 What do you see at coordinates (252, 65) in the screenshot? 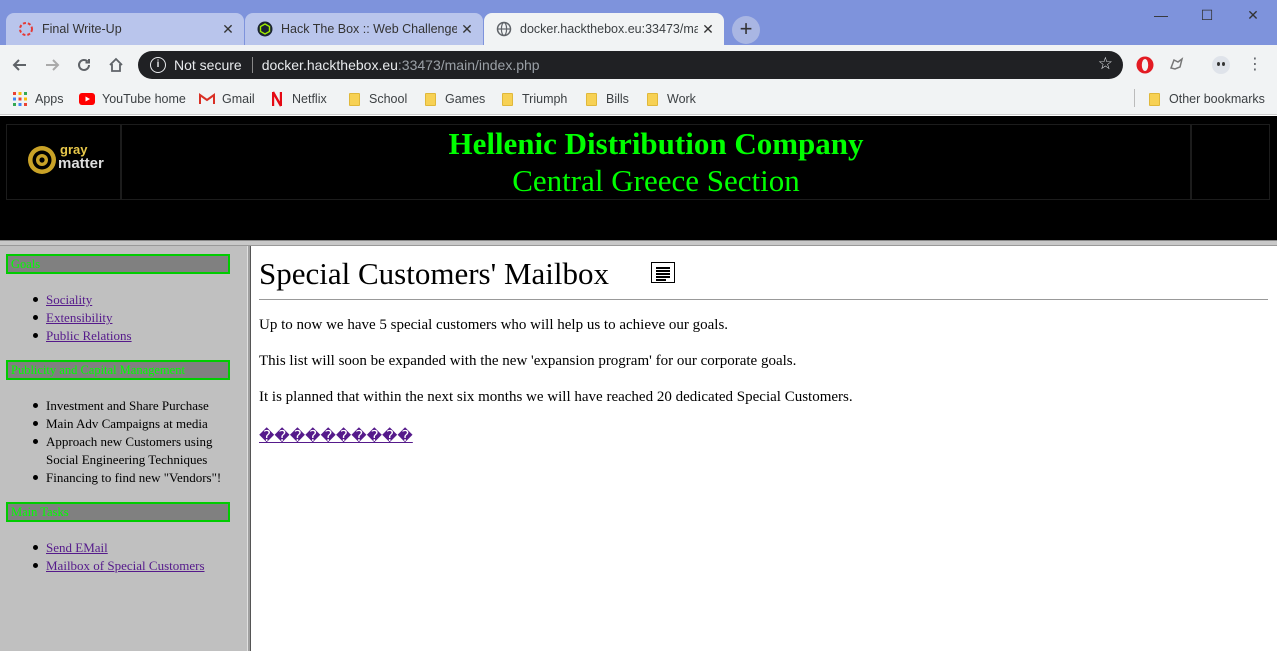
I see `omnibox-divider` at bounding box center [252, 65].